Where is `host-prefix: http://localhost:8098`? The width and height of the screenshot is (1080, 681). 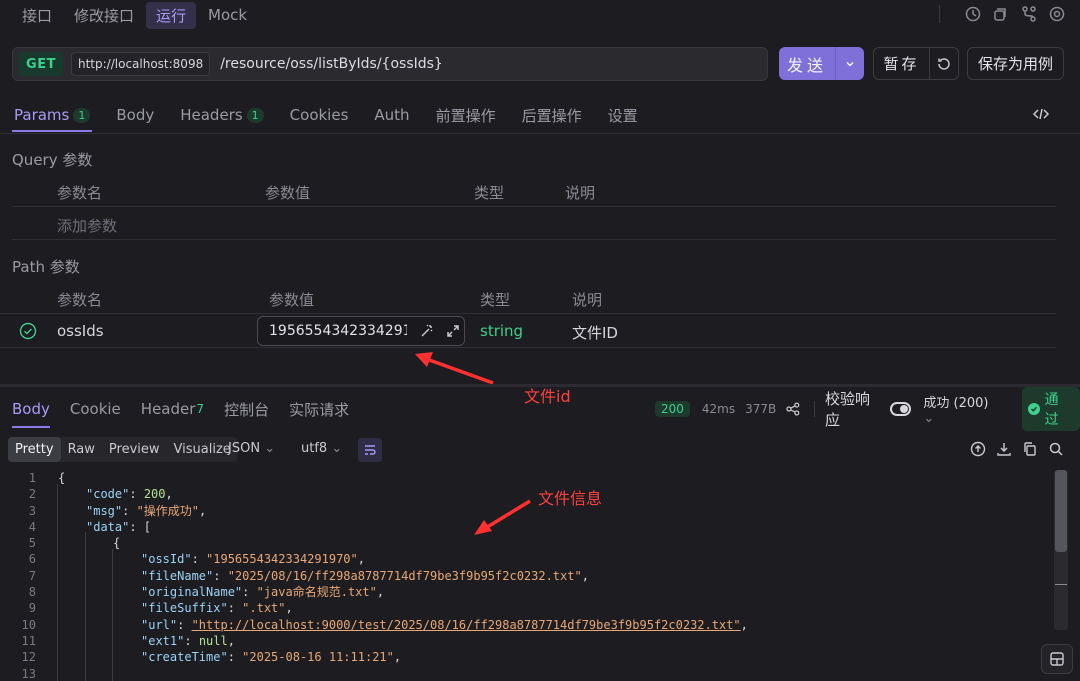 host-prefix: http://localhost:8098 is located at coordinates (141, 64).